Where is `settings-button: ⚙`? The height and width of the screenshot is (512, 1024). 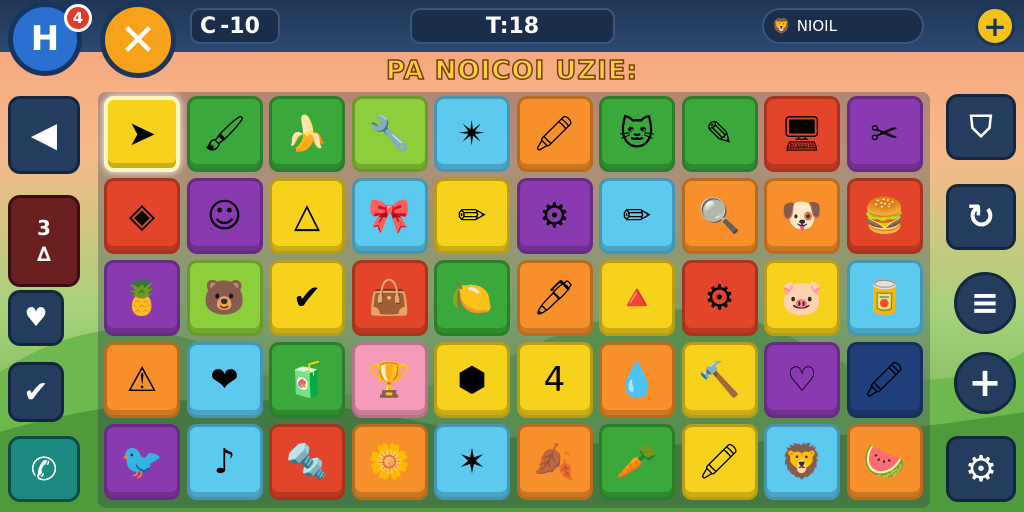 settings-button: ⚙ is located at coordinates (981, 469).